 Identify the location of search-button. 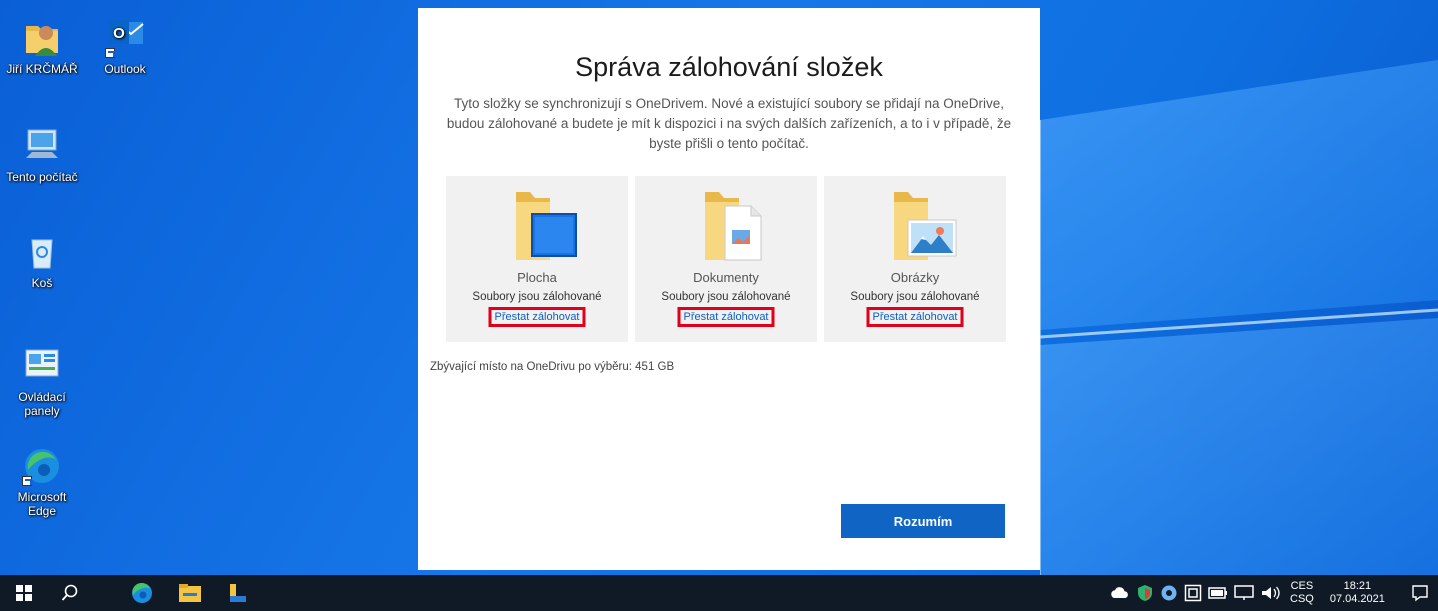
(70, 593).